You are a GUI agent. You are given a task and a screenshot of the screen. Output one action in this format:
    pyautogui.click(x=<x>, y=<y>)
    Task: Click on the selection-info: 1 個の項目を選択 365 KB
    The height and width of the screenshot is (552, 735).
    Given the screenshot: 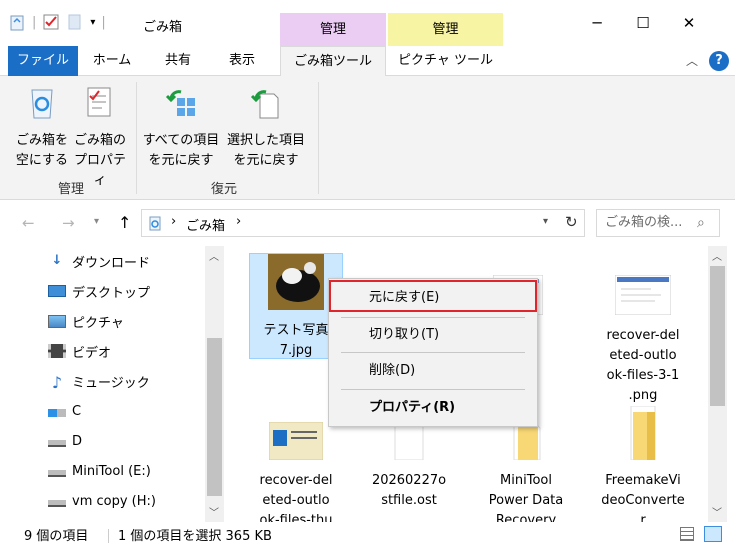 What is the action you would take?
    pyautogui.click(x=195, y=536)
    